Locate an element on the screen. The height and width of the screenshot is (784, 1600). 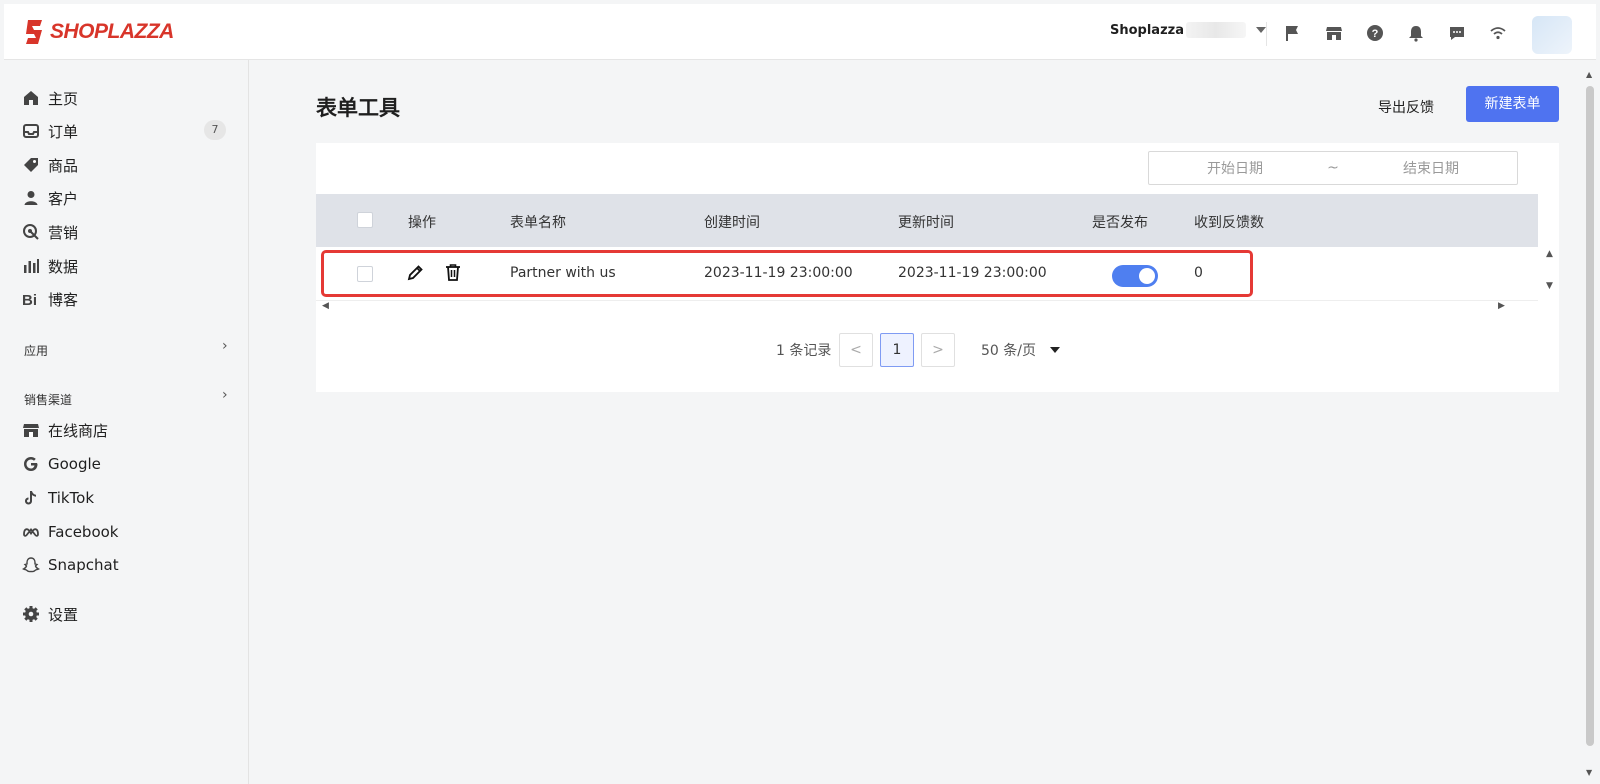
trash-icon is located at coordinates (453, 272).